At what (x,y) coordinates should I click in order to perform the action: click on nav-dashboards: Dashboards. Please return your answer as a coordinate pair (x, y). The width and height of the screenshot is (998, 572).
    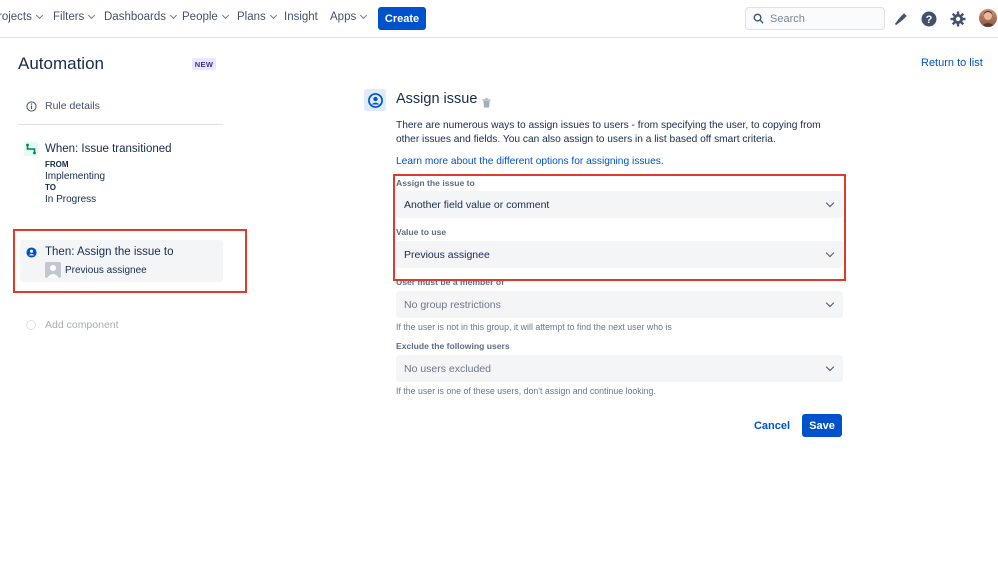
    Looking at the image, I should click on (141, 17).